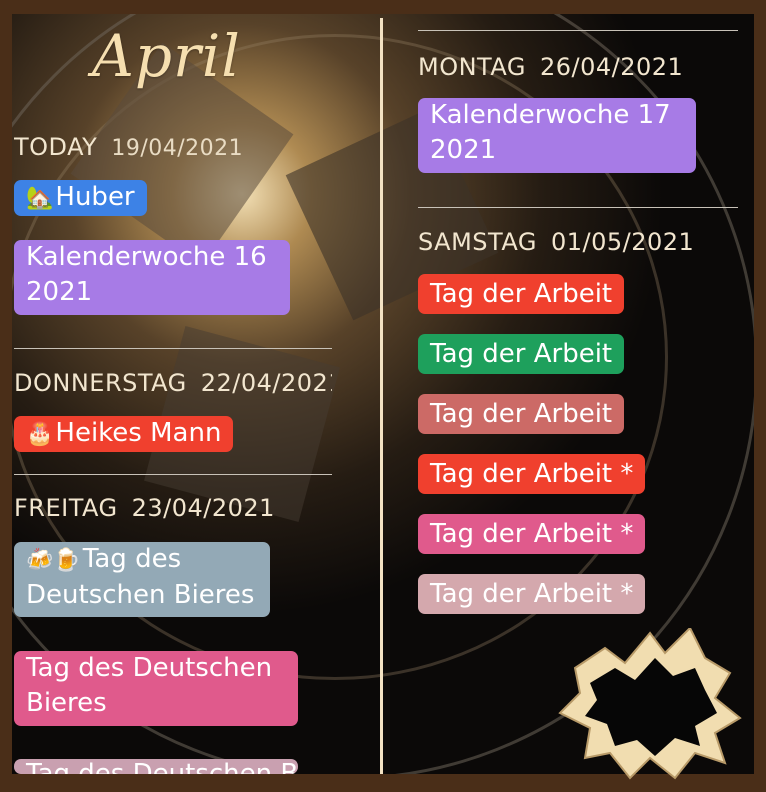 The height and width of the screenshot is (792, 766). Describe the element at coordinates (100, 383) in the screenshot. I see `day-label: DONNERSTAG` at that location.